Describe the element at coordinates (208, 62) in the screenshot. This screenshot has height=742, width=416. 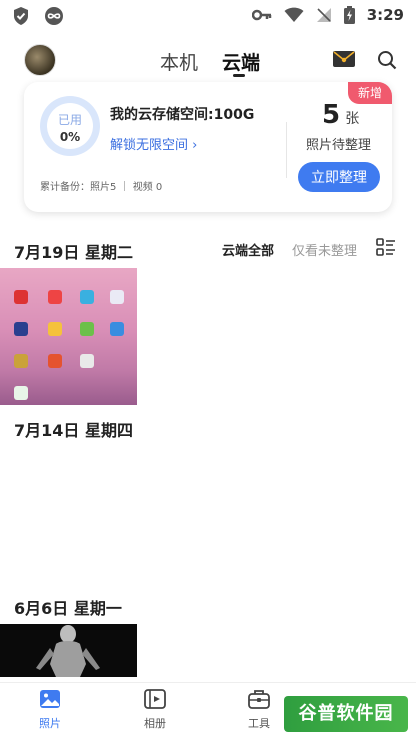
I see `top-bar: 本机 云端` at that location.